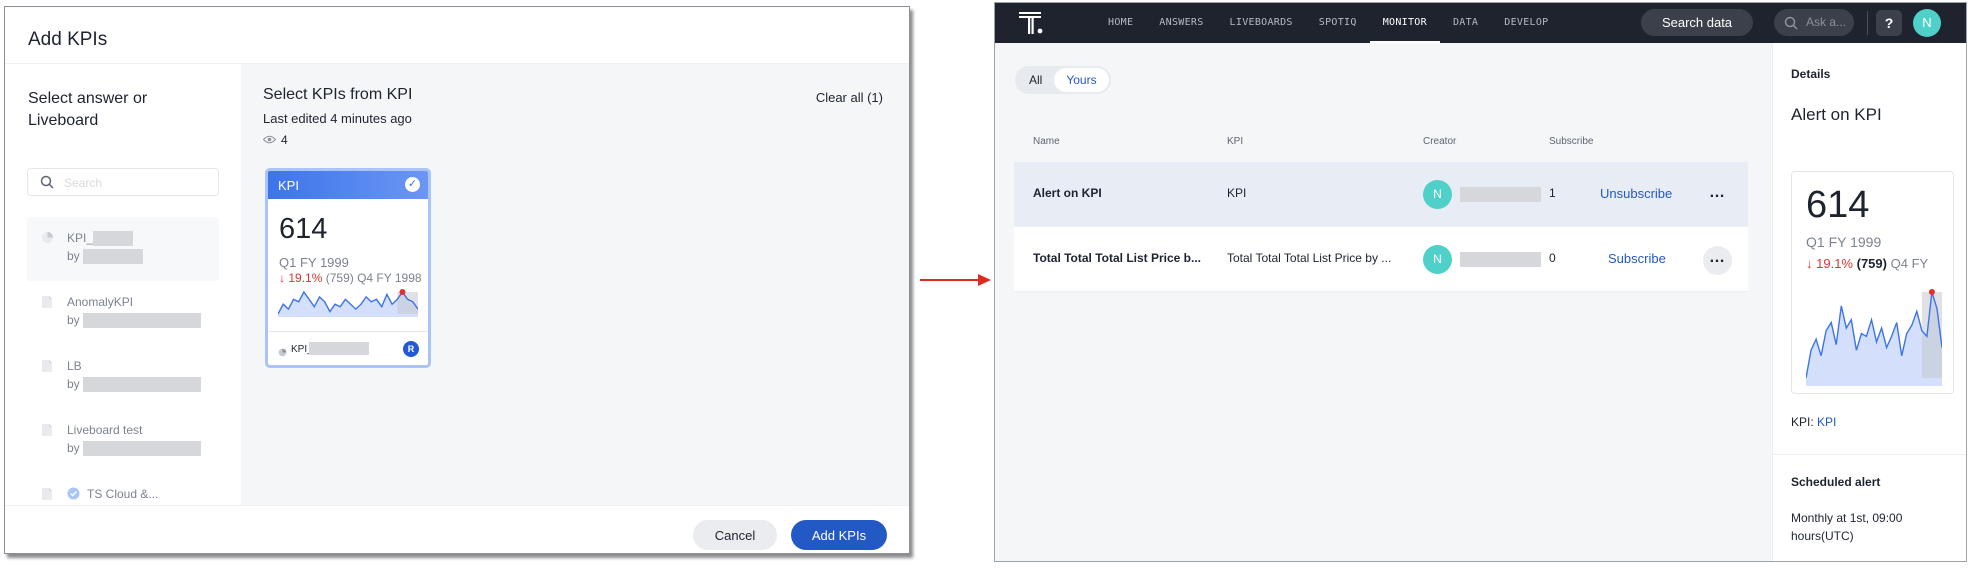  I want to click on clear-all-button: Clear all (1), so click(849, 97).